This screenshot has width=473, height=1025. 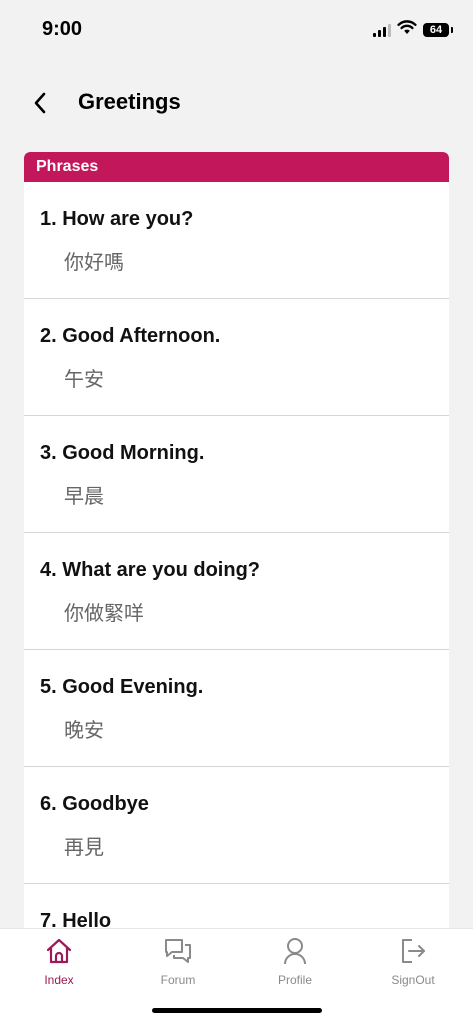 I want to click on page-title: Greetings, so click(x=129, y=101).